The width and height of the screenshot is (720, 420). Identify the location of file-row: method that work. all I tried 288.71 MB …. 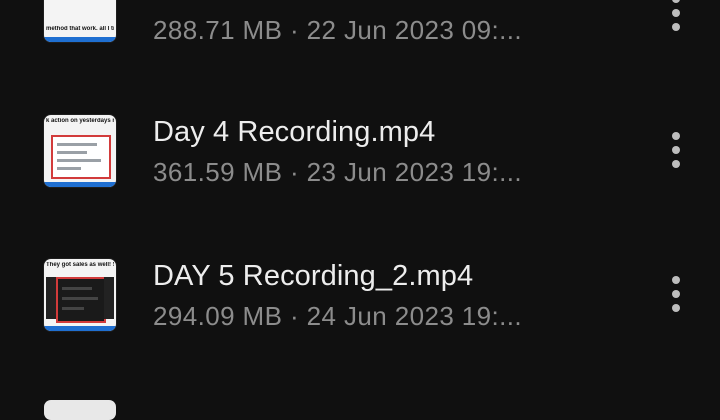
(360, 22).